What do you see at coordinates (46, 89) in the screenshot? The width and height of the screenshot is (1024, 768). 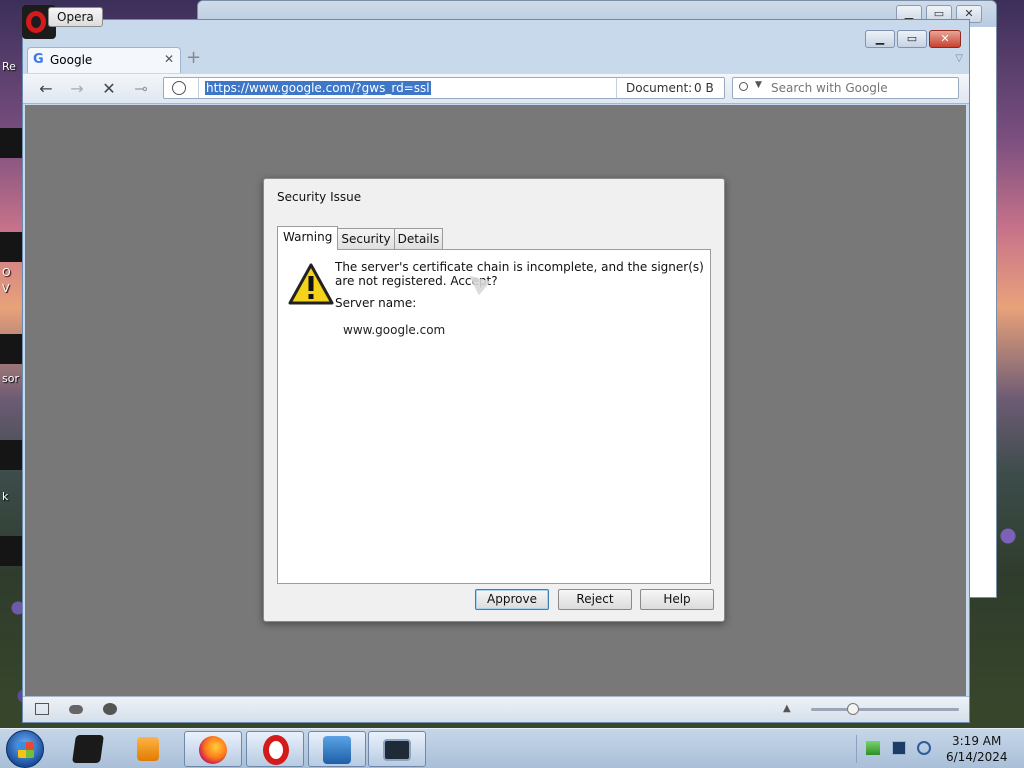 I see `back-arrow-icon: ←` at bounding box center [46, 89].